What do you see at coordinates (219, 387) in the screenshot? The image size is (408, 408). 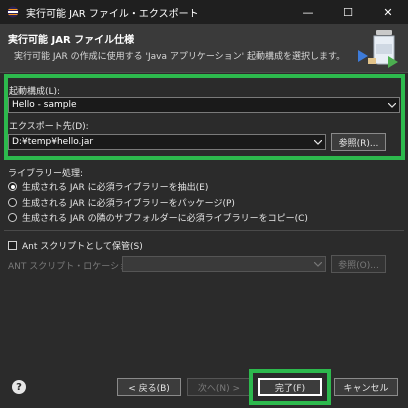 I see `next-button: 次へ(N) >` at bounding box center [219, 387].